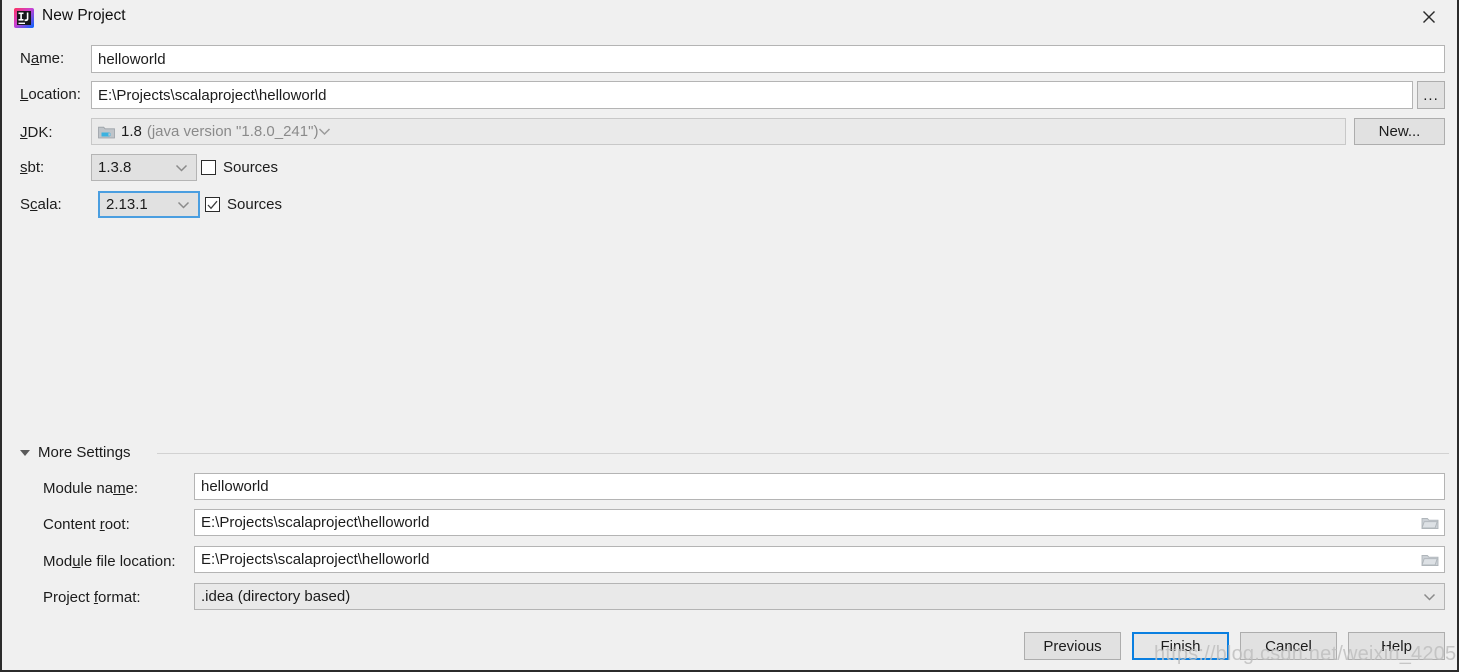 Image resolution: width=1459 pixels, height=672 pixels. Describe the element at coordinates (106, 132) in the screenshot. I see `jdk-folder-icon` at that location.